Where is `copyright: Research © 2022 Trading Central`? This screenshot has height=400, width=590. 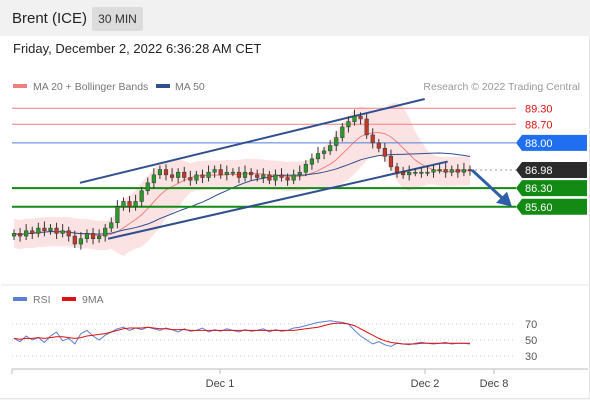 copyright: Research © 2022 Trading Central is located at coordinates (501, 87).